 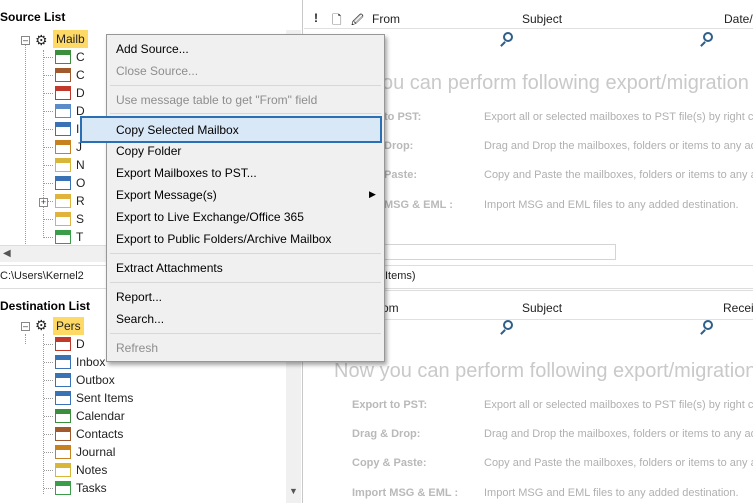 What do you see at coordinates (95, 452) in the screenshot?
I see `tree-item: Journal` at bounding box center [95, 452].